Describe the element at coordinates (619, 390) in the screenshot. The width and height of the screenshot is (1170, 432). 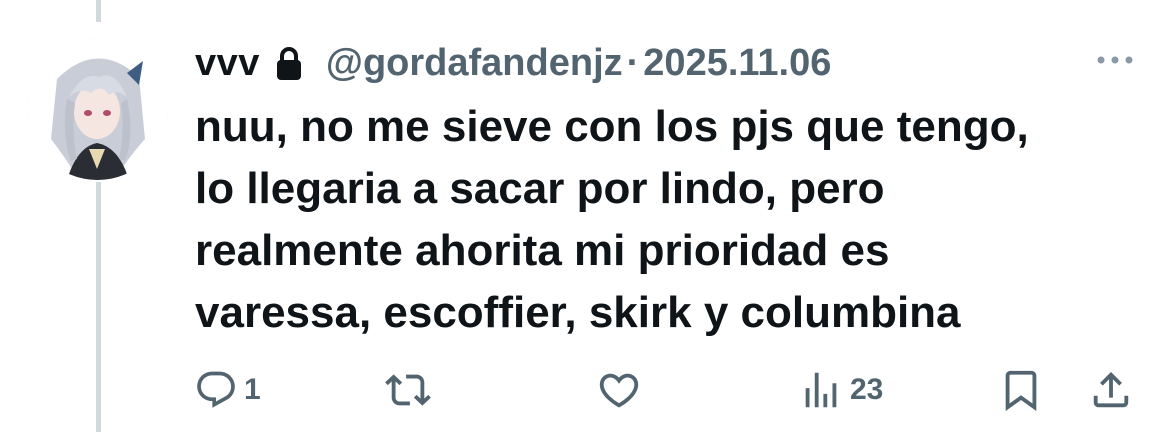
I see `heart-icon` at that location.